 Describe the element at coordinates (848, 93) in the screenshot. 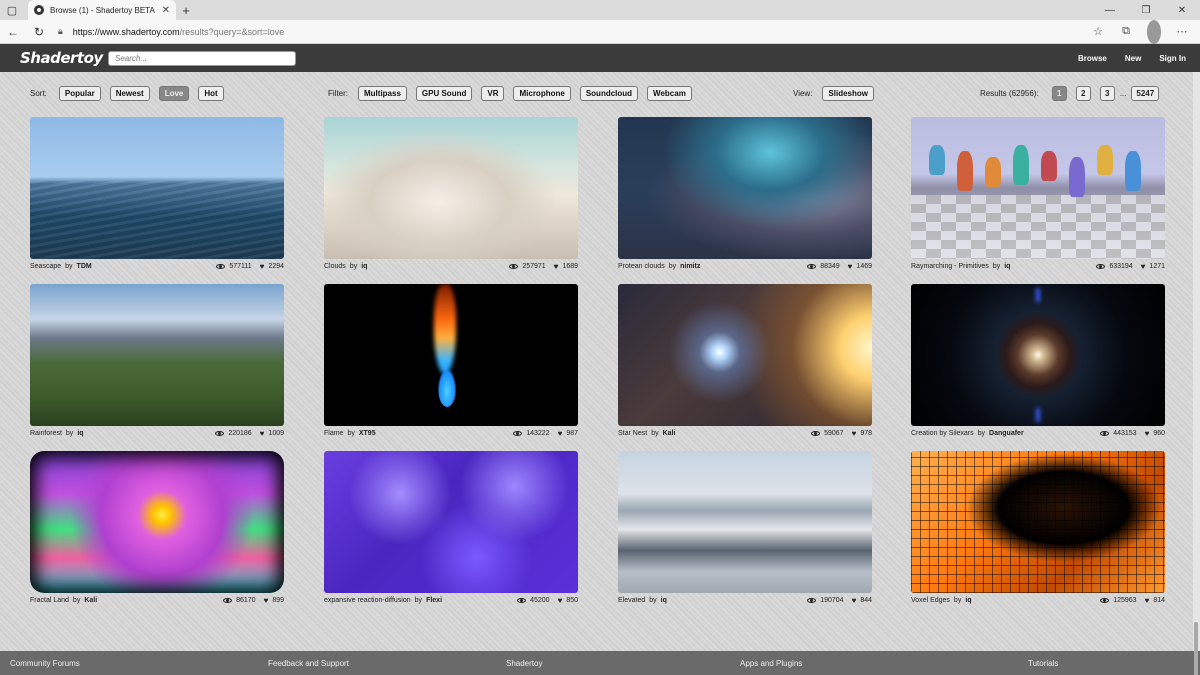

I see `slideshow-button: Slideshow` at that location.